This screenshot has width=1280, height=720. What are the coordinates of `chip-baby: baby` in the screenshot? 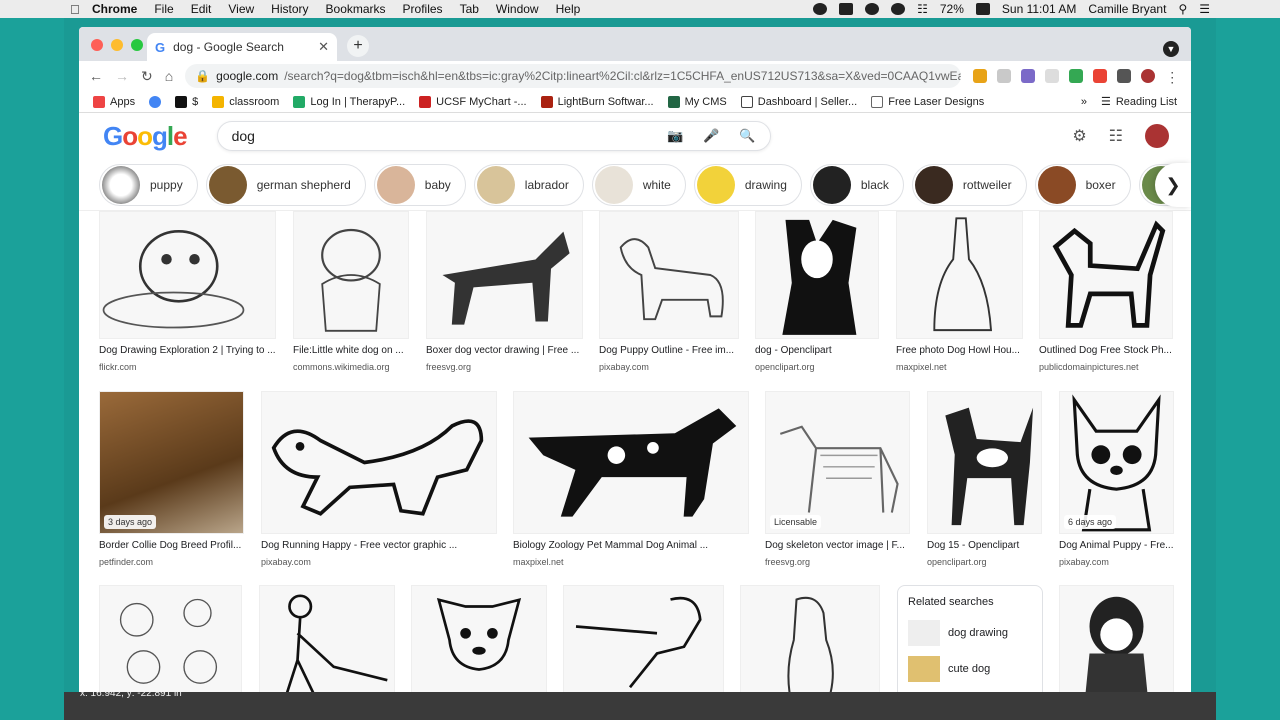 It's located at (419, 184).